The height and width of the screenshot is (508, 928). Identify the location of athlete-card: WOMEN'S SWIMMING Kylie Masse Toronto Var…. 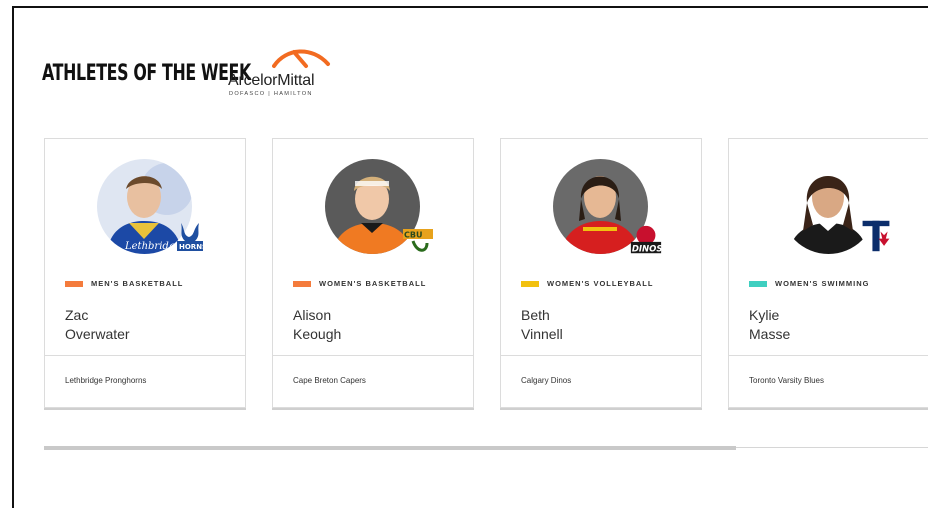
(828, 273).